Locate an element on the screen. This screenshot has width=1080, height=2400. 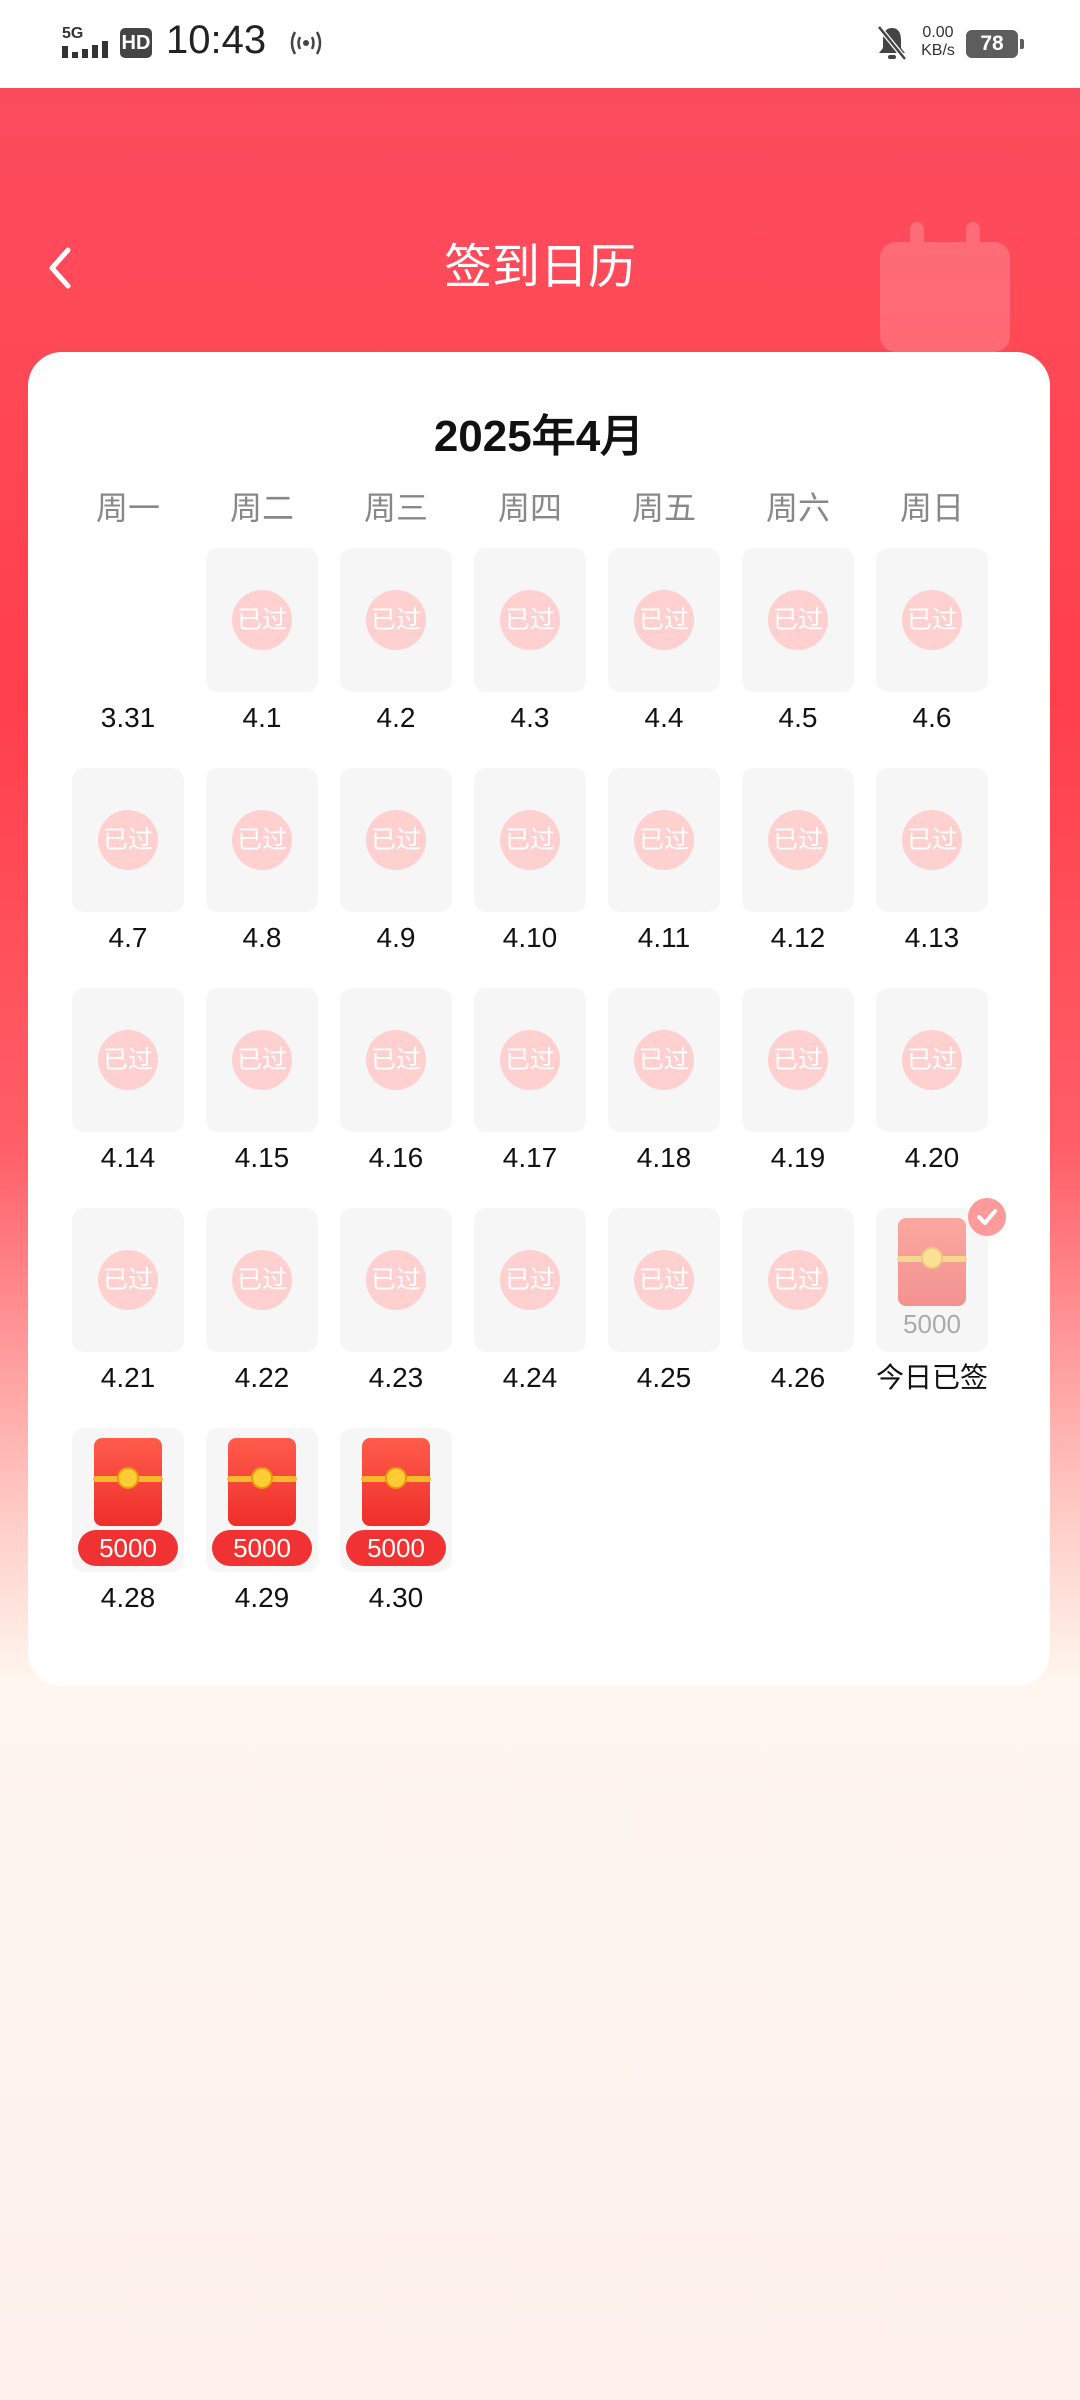
hotspot-icon is located at coordinates (306, 43).